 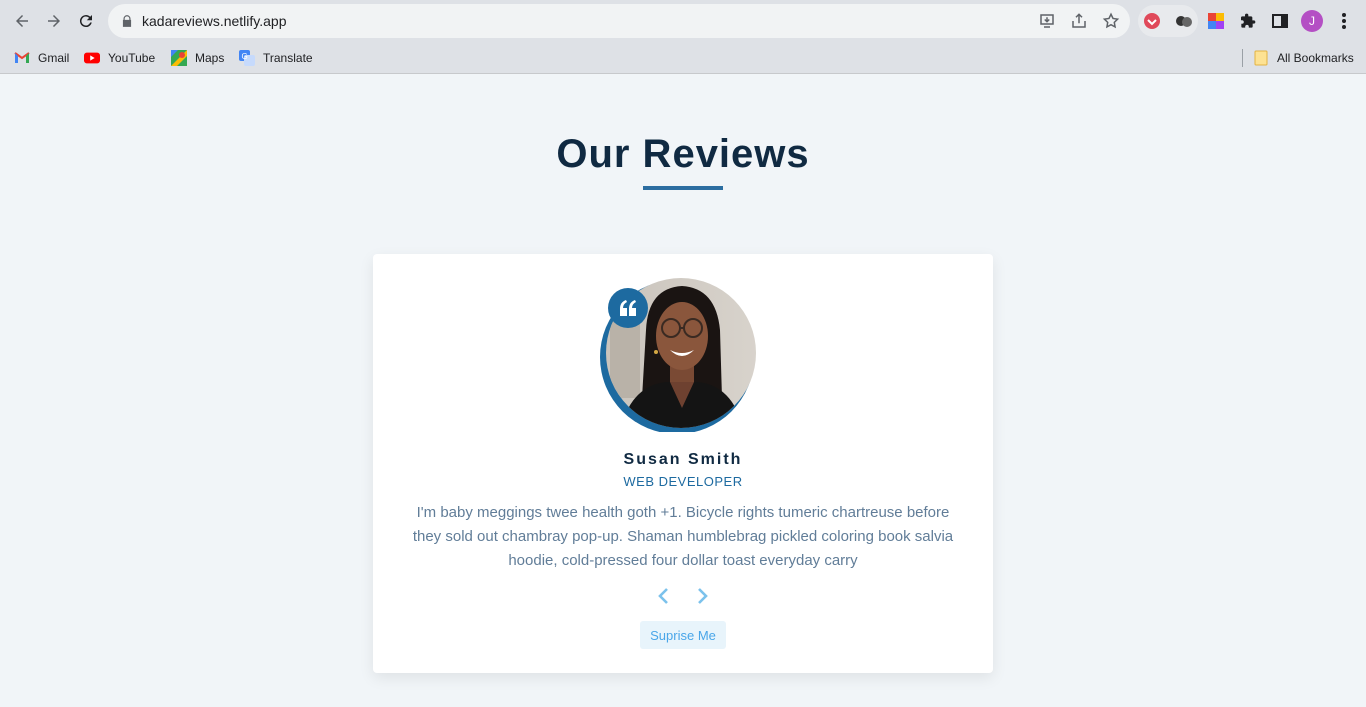 I want to click on bookmark-gmail: Gmail, so click(x=41, y=58).